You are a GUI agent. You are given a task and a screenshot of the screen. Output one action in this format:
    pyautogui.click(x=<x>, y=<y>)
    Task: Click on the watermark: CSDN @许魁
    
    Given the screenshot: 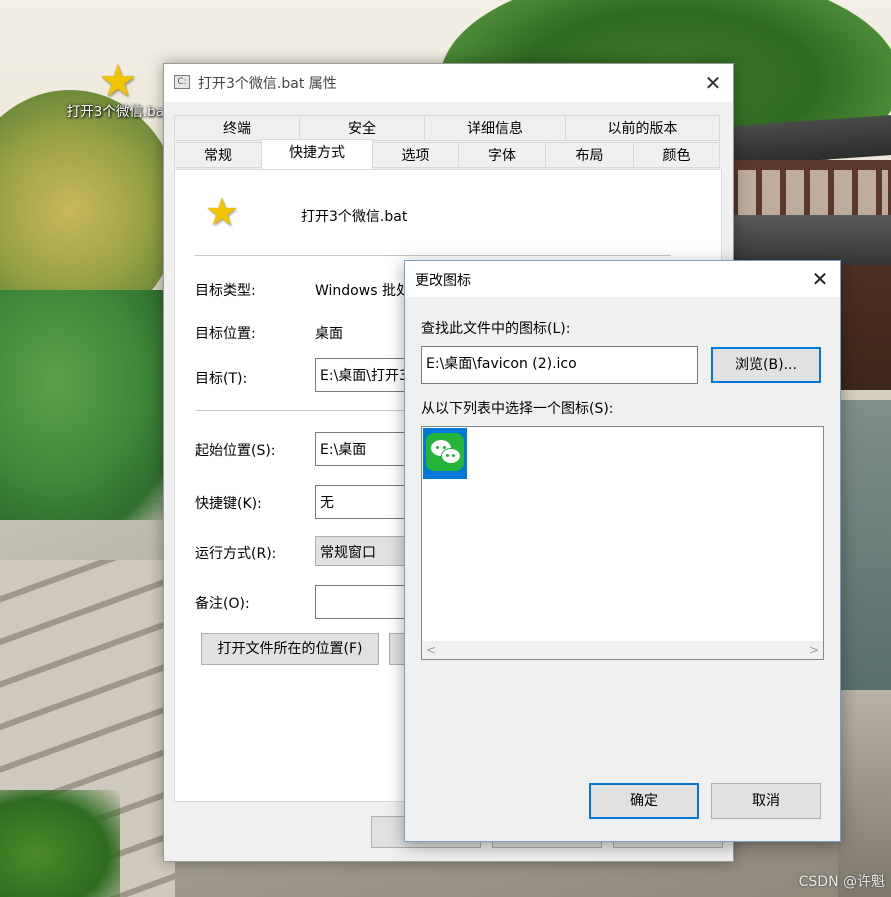 What is the action you would take?
    pyautogui.click(x=841, y=882)
    